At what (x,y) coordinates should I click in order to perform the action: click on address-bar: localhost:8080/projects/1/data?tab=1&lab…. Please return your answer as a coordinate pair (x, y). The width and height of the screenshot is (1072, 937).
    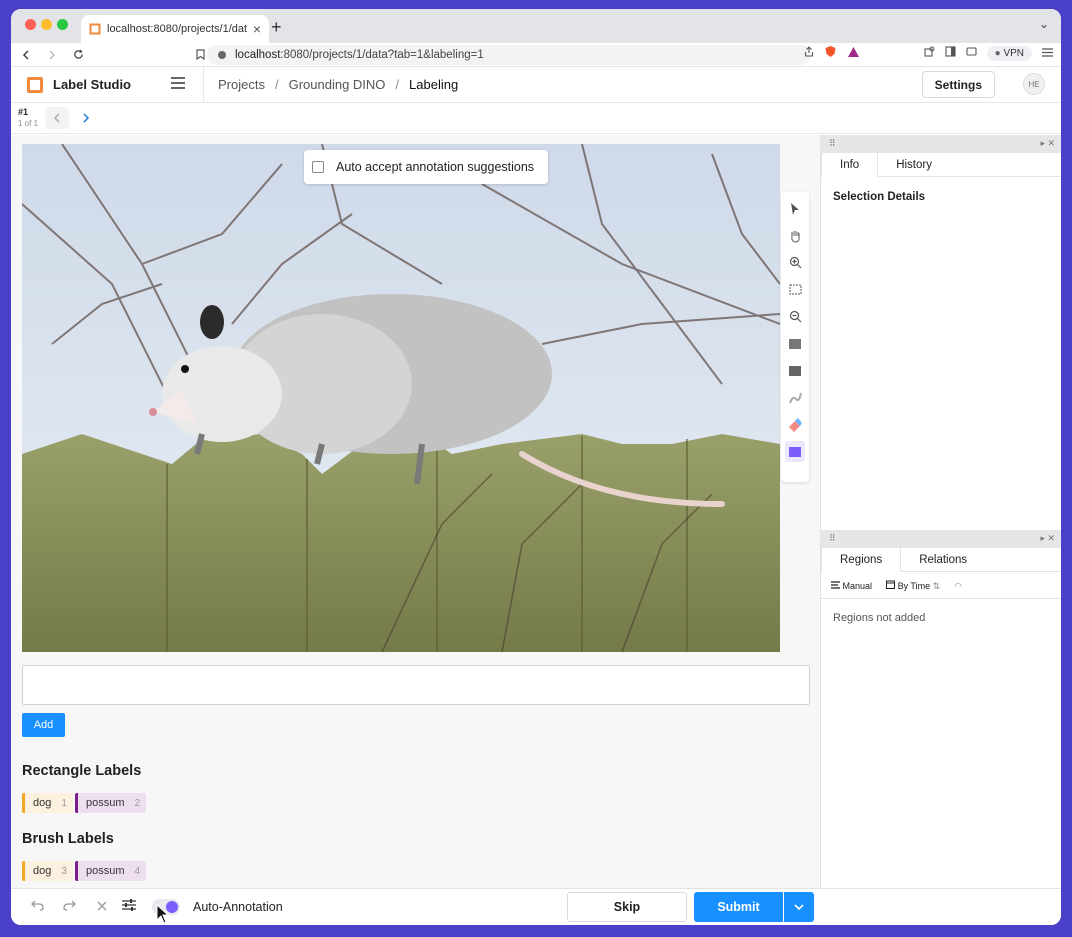
    Looking at the image, I should click on (509, 55).